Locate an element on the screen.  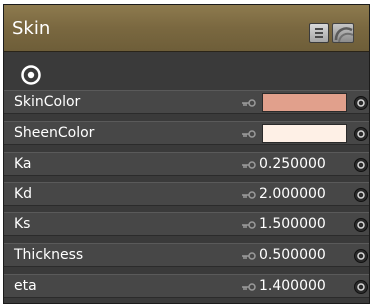
property-value-field: 1.500000 is located at coordinates (292, 224).